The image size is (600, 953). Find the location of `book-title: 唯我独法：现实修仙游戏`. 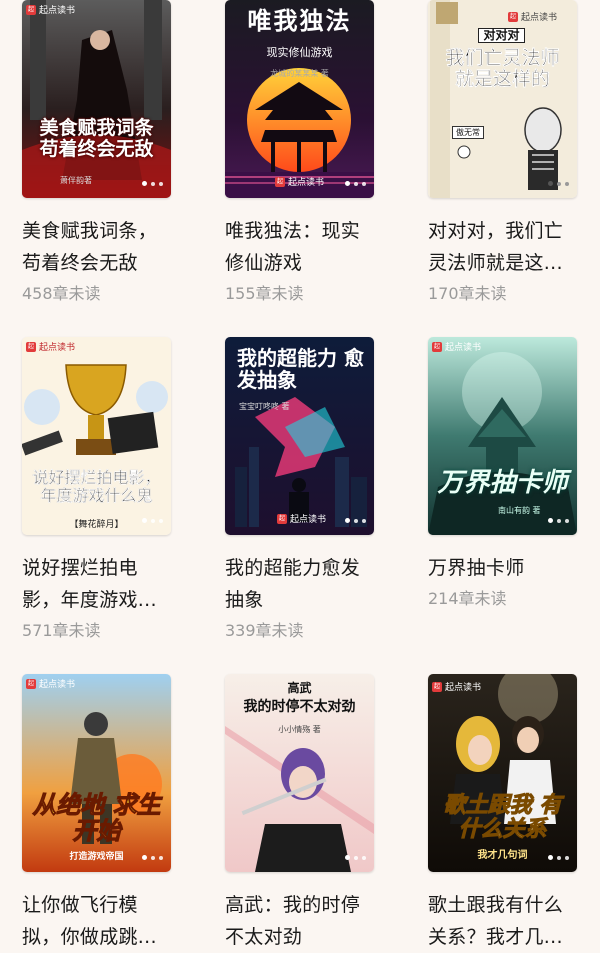

book-title: 唯我独法：现实修仙游戏 is located at coordinates (293, 247).